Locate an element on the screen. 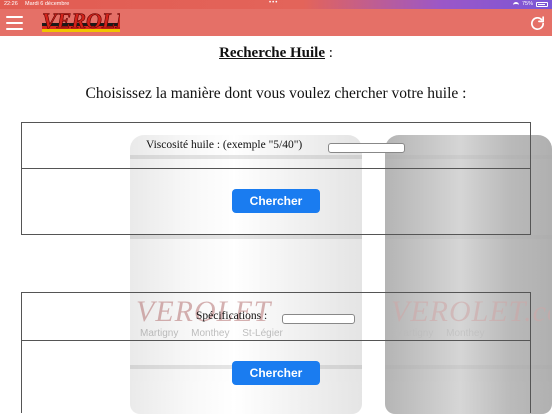 The image size is (552, 414). specifications-label: Spécifications : is located at coordinates (232, 316).